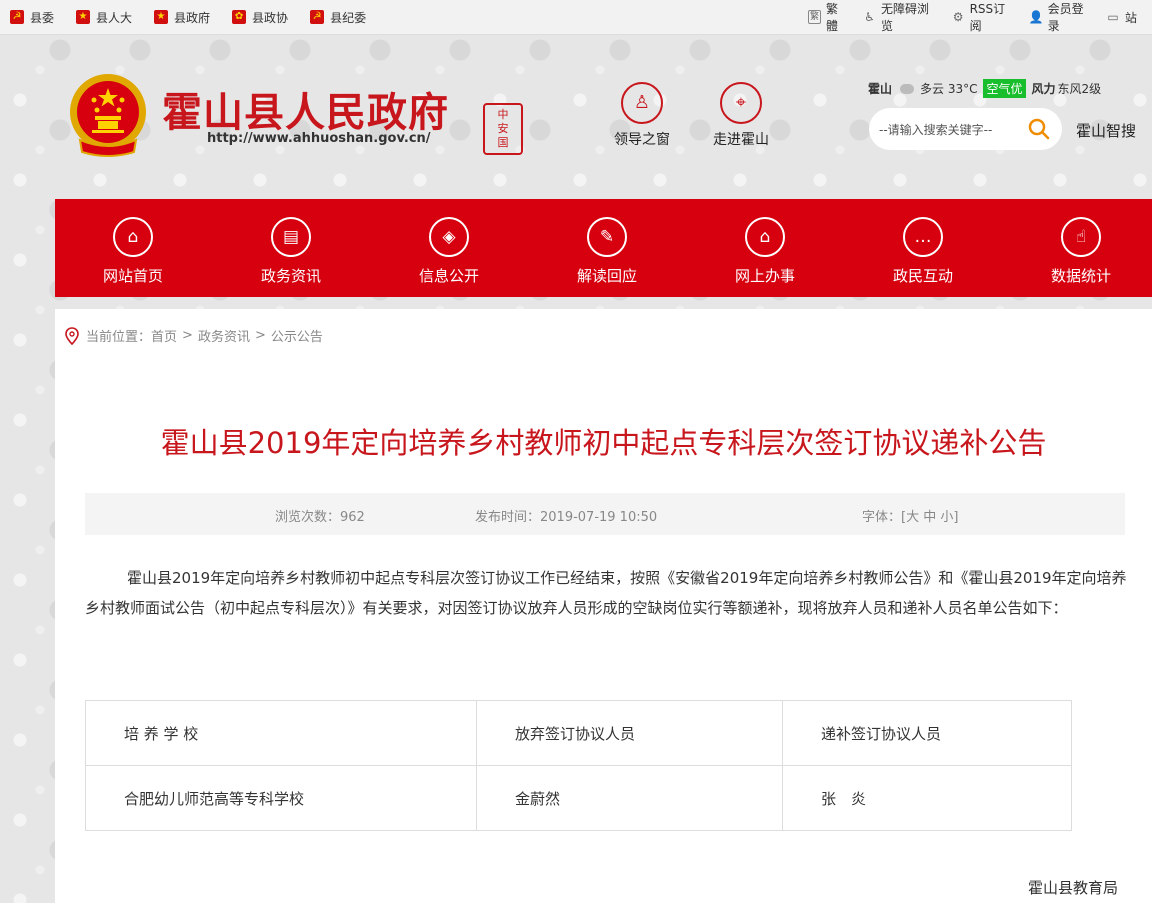 The image size is (1152, 903). What do you see at coordinates (320, 517) in the screenshot?
I see `view-count: 浏览次数：962` at bounding box center [320, 517].